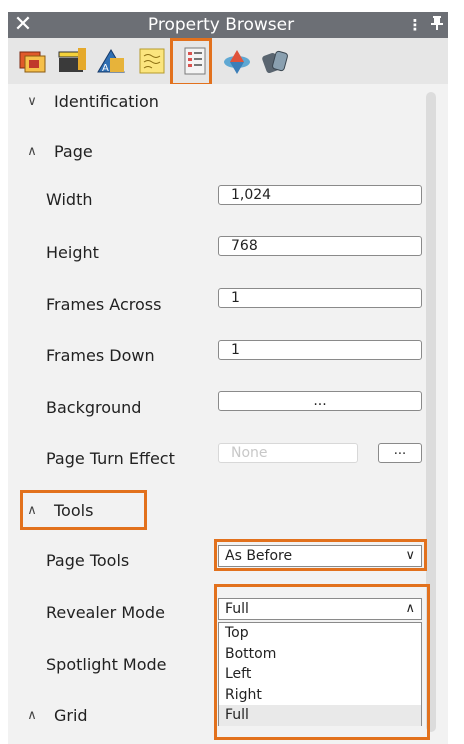  What do you see at coordinates (83, 510) in the screenshot?
I see `tools-section-highlight` at bounding box center [83, 510].